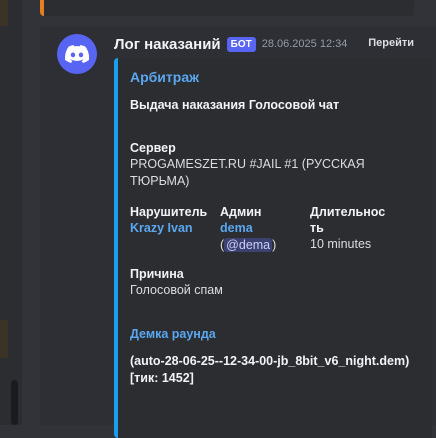  I want to click on previous-embed, so click(227, 8).